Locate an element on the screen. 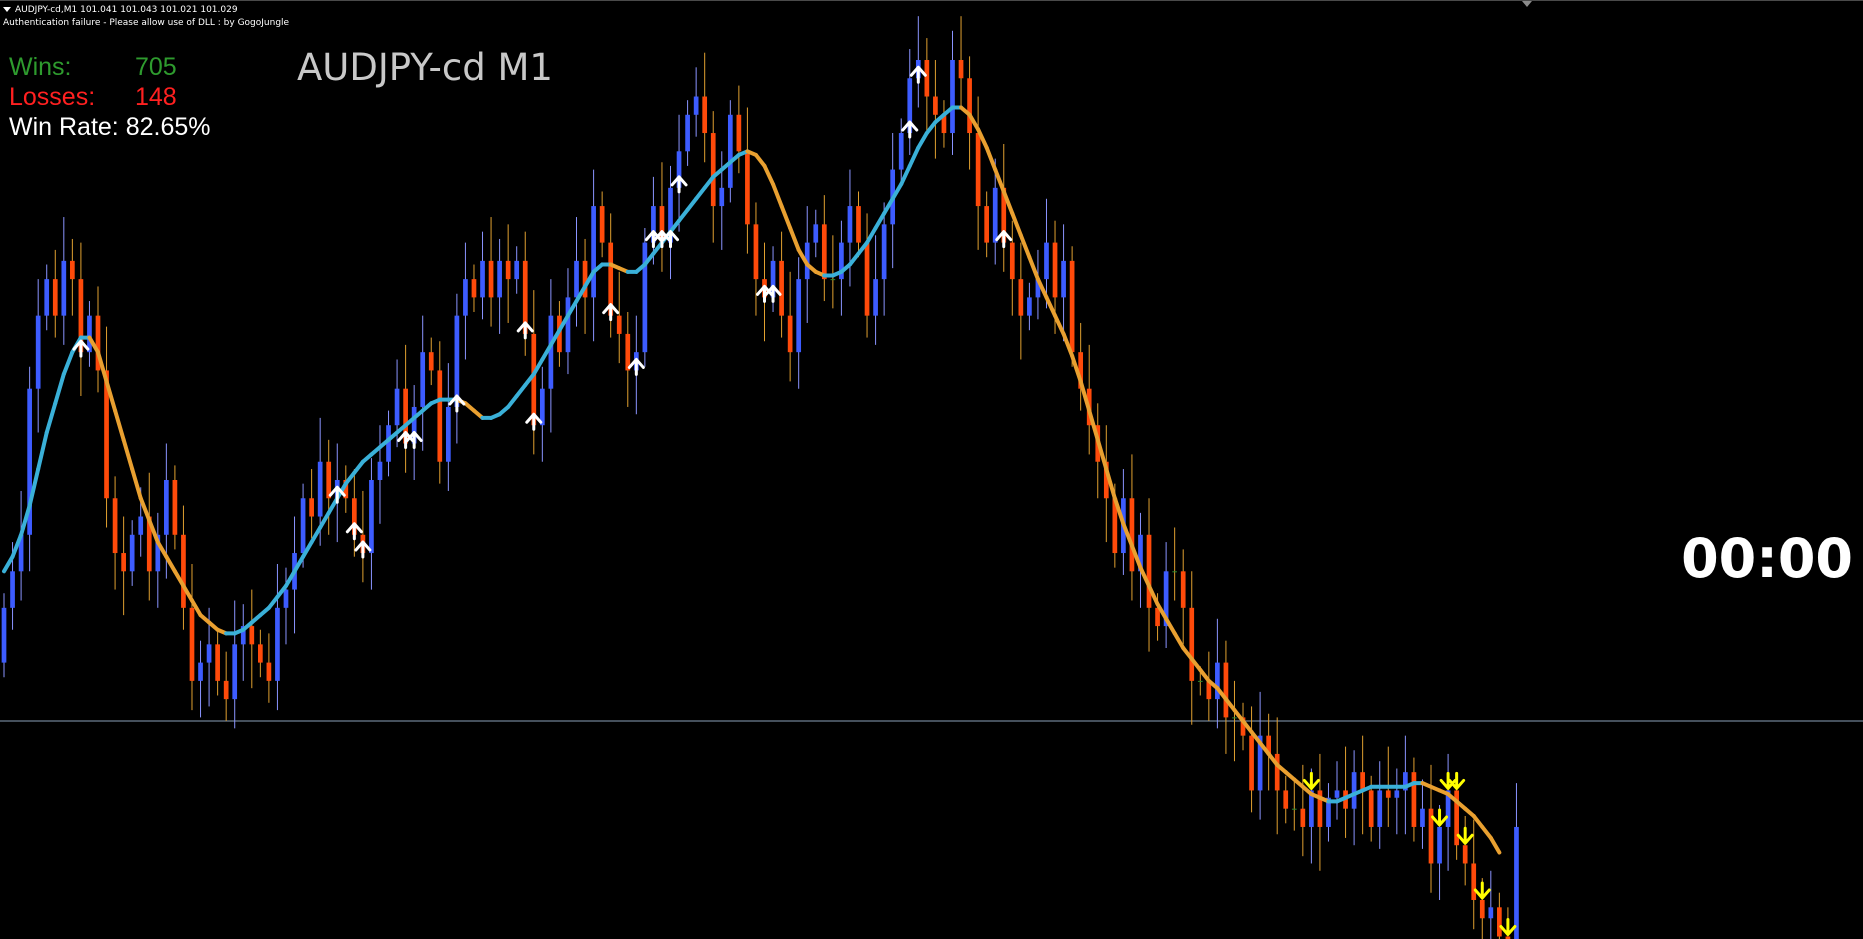 This screenshot has height=939, width=1863. winrate-label: Win Rate: is located at coordinates (64, 127).